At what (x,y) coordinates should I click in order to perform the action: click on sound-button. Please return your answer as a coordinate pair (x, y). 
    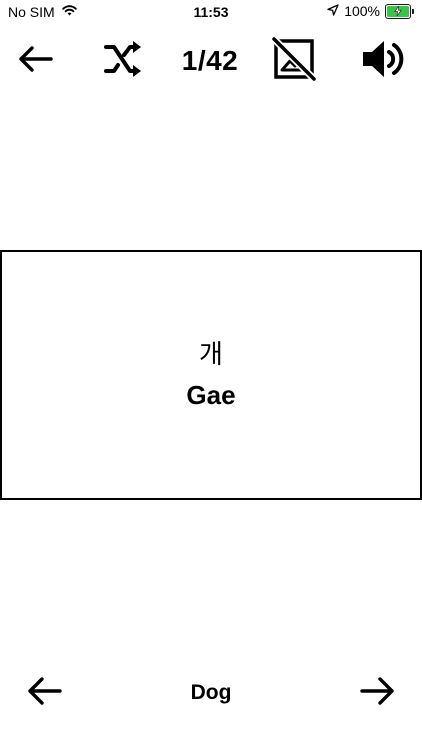
    Looking at the image, I should click on (384, 61).